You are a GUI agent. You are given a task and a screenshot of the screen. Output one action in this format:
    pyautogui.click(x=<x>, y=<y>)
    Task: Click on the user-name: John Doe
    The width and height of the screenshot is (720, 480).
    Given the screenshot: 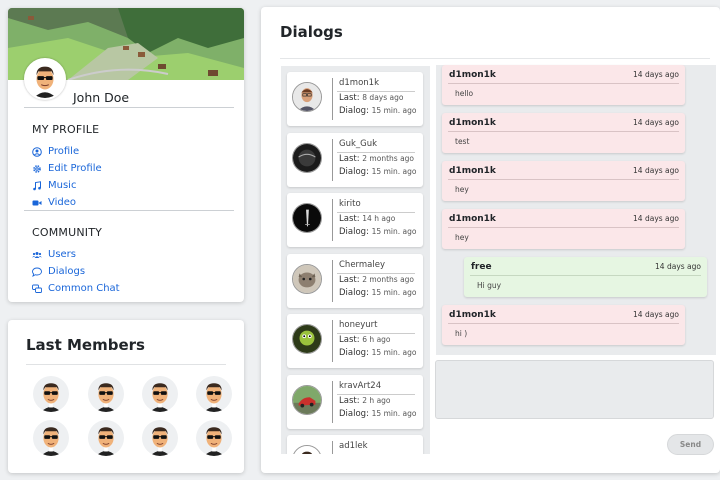 What is the action you would take?
    pyautogui.click(x=101, y=97)
    